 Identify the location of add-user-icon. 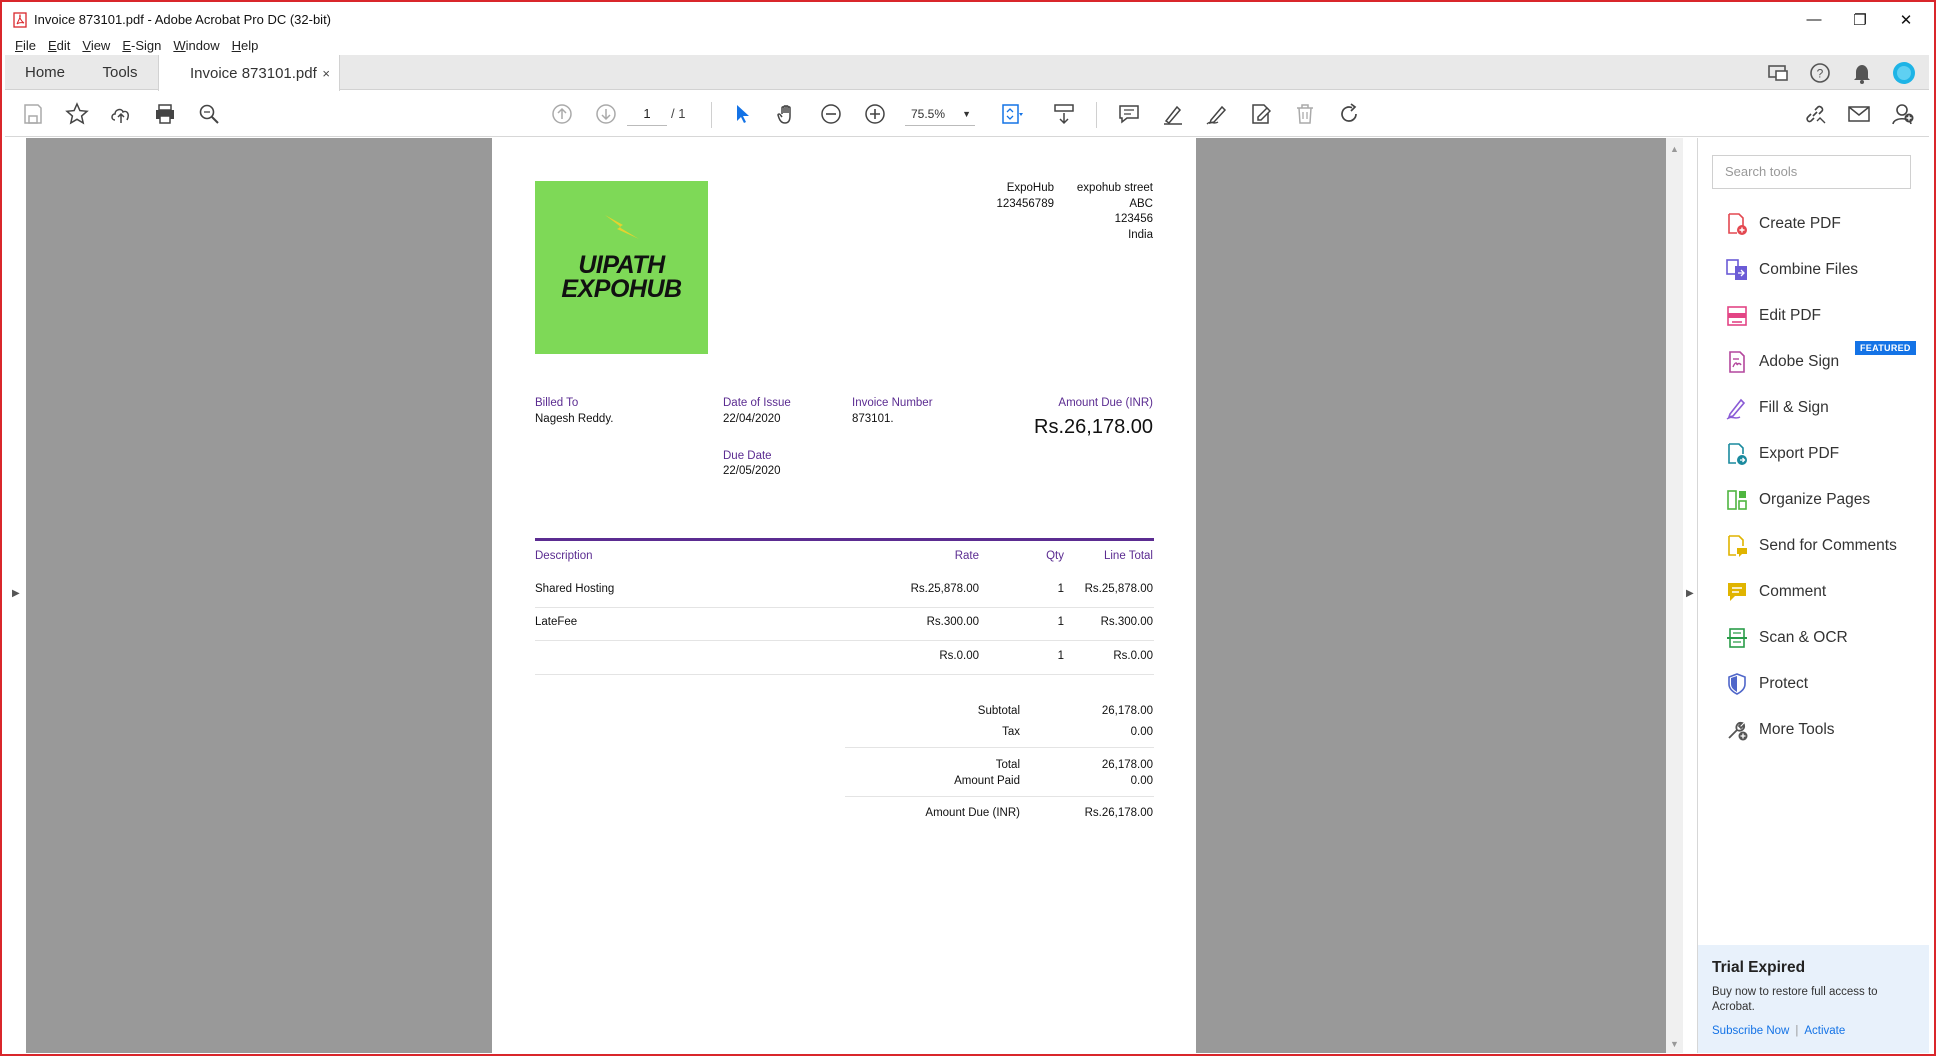
(1903, 114).